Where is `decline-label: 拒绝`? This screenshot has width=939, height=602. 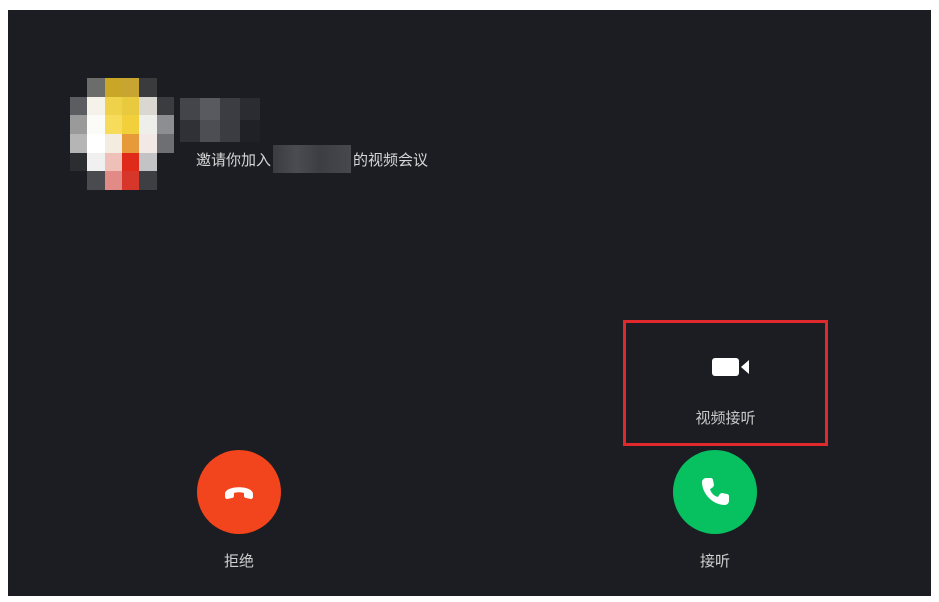 decline-label: 拒绝 is located at coordinates (238, 561).